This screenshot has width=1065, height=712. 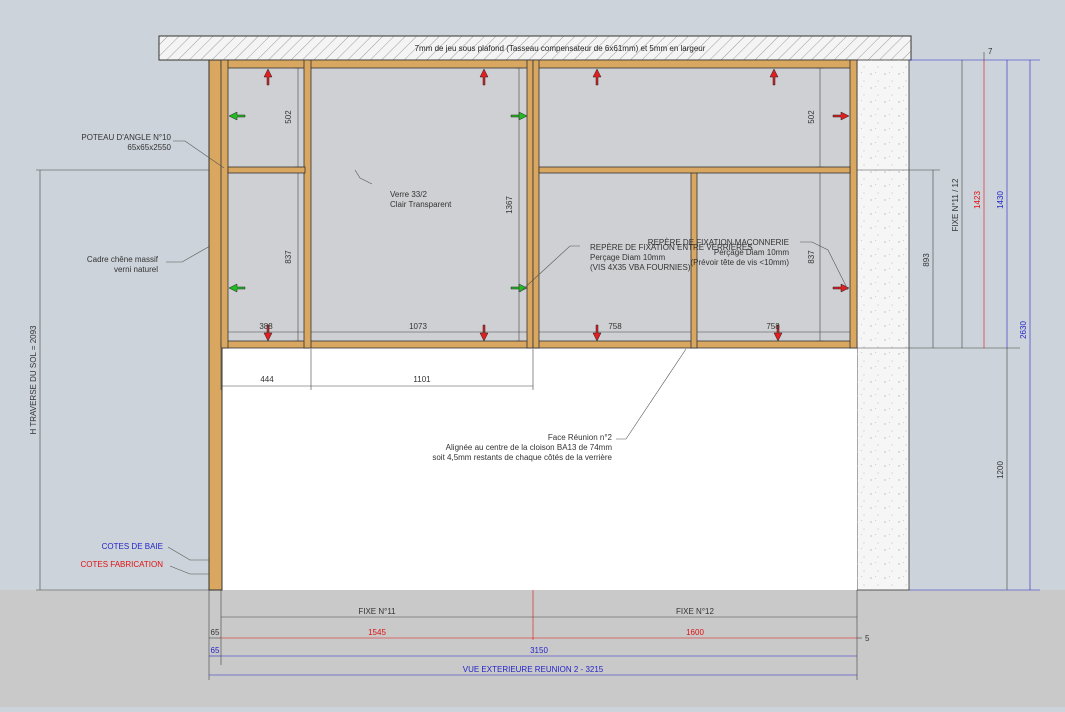 I want to click on fixe-side-label: FIXE N°11 / 12, so click(x=955, y=204).